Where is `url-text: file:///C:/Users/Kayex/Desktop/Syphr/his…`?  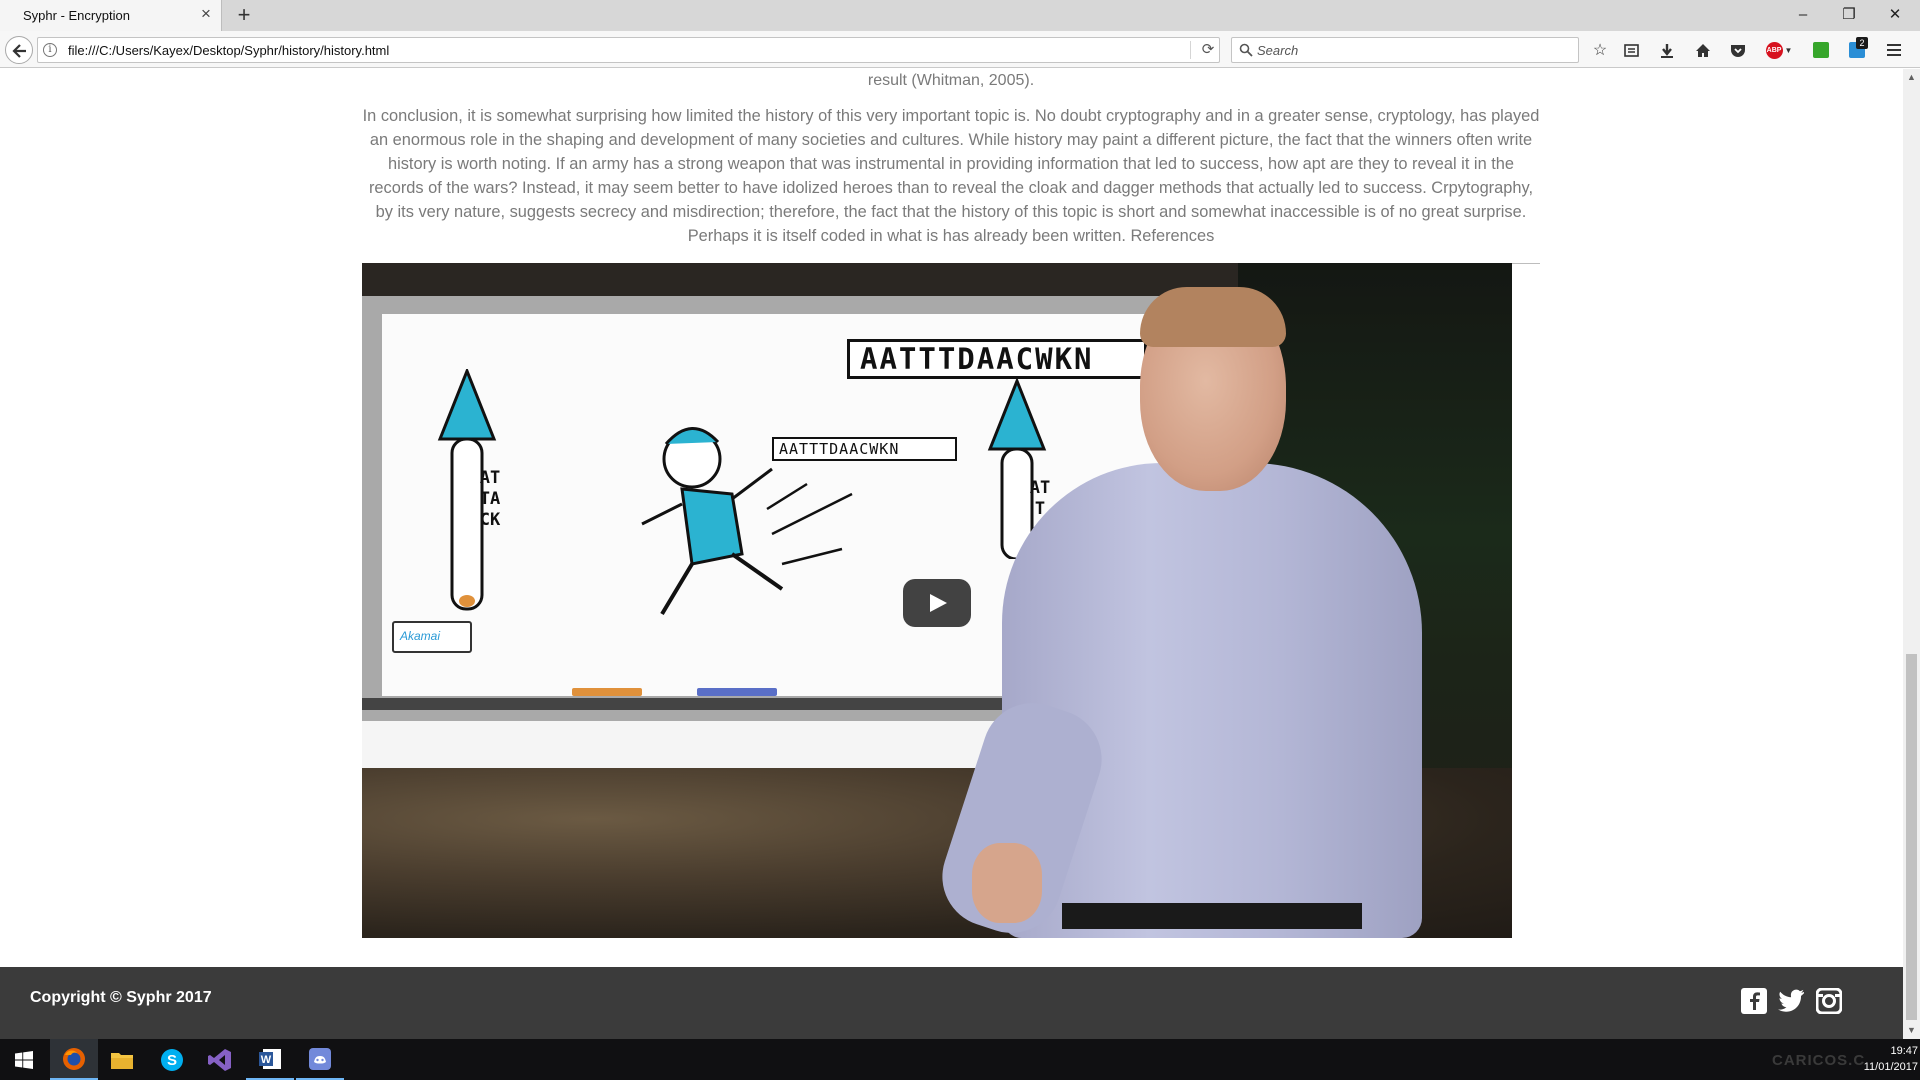 url-text: file:///C:/Users/Kayex/Desktop/Syphr/his… is located at coordinates (228, 50).